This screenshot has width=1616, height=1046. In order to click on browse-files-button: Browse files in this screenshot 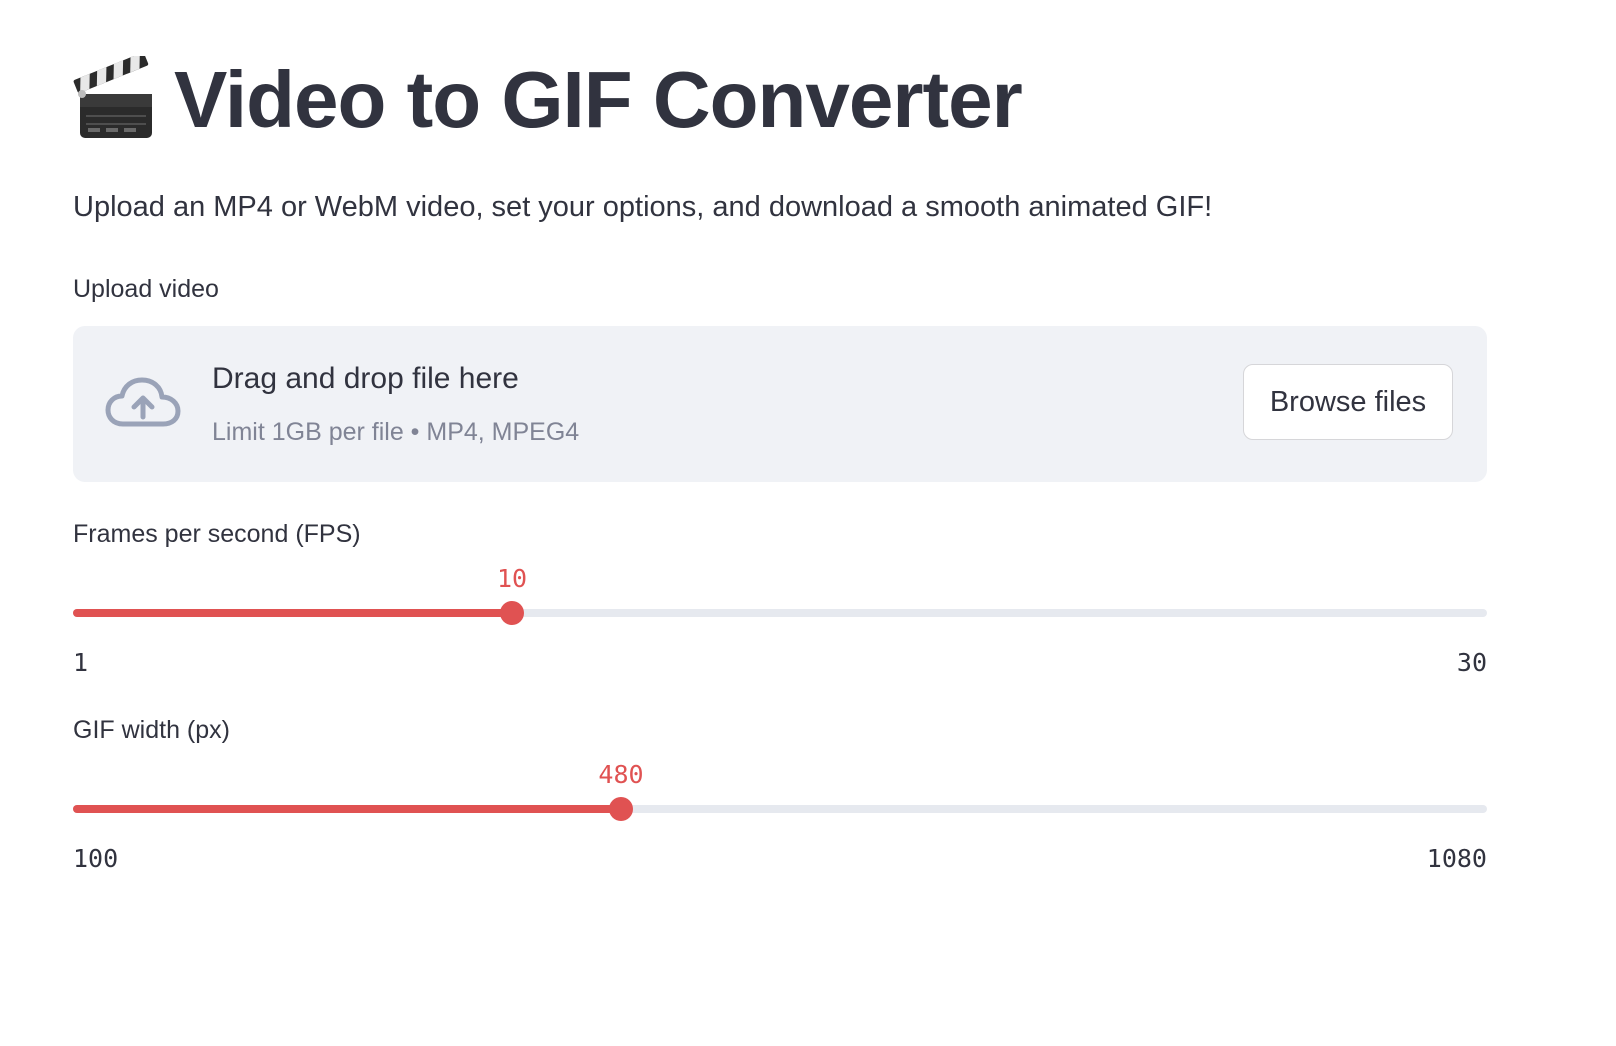, I will do `click(1348, 402)`.